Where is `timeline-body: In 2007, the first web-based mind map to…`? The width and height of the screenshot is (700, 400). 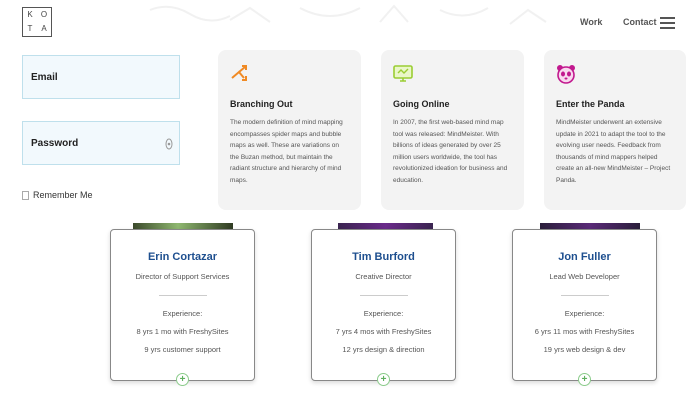
timeline-body: In 2007, the first web-based mind map to… is located at coordinates (450, 151).